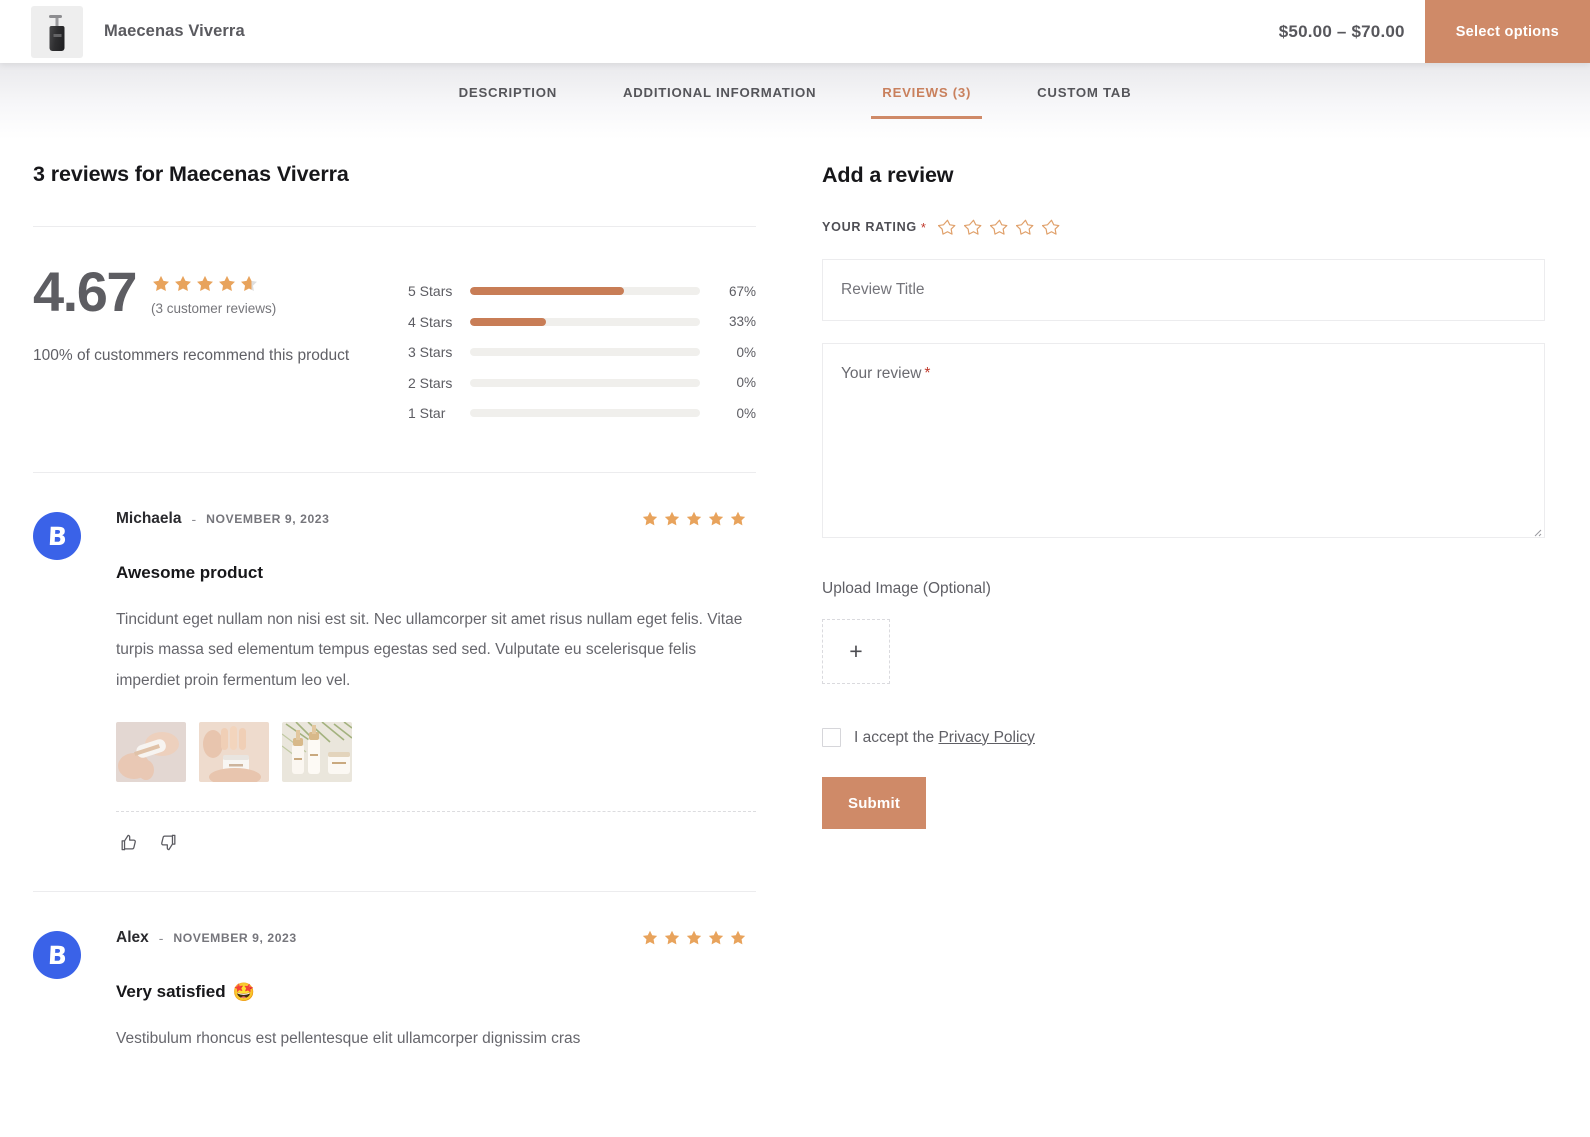  Describe the element at coordinates (1183, 290) in the screenshot. I see `review-title-input` at that location.